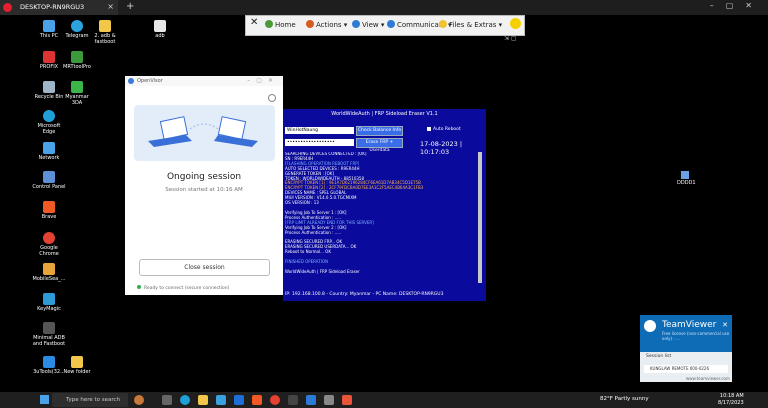 This screenshot has width=768, height=408. Describe the element at coordinates (272, 98) in the screenshot. I see `gear-icon` at that location.